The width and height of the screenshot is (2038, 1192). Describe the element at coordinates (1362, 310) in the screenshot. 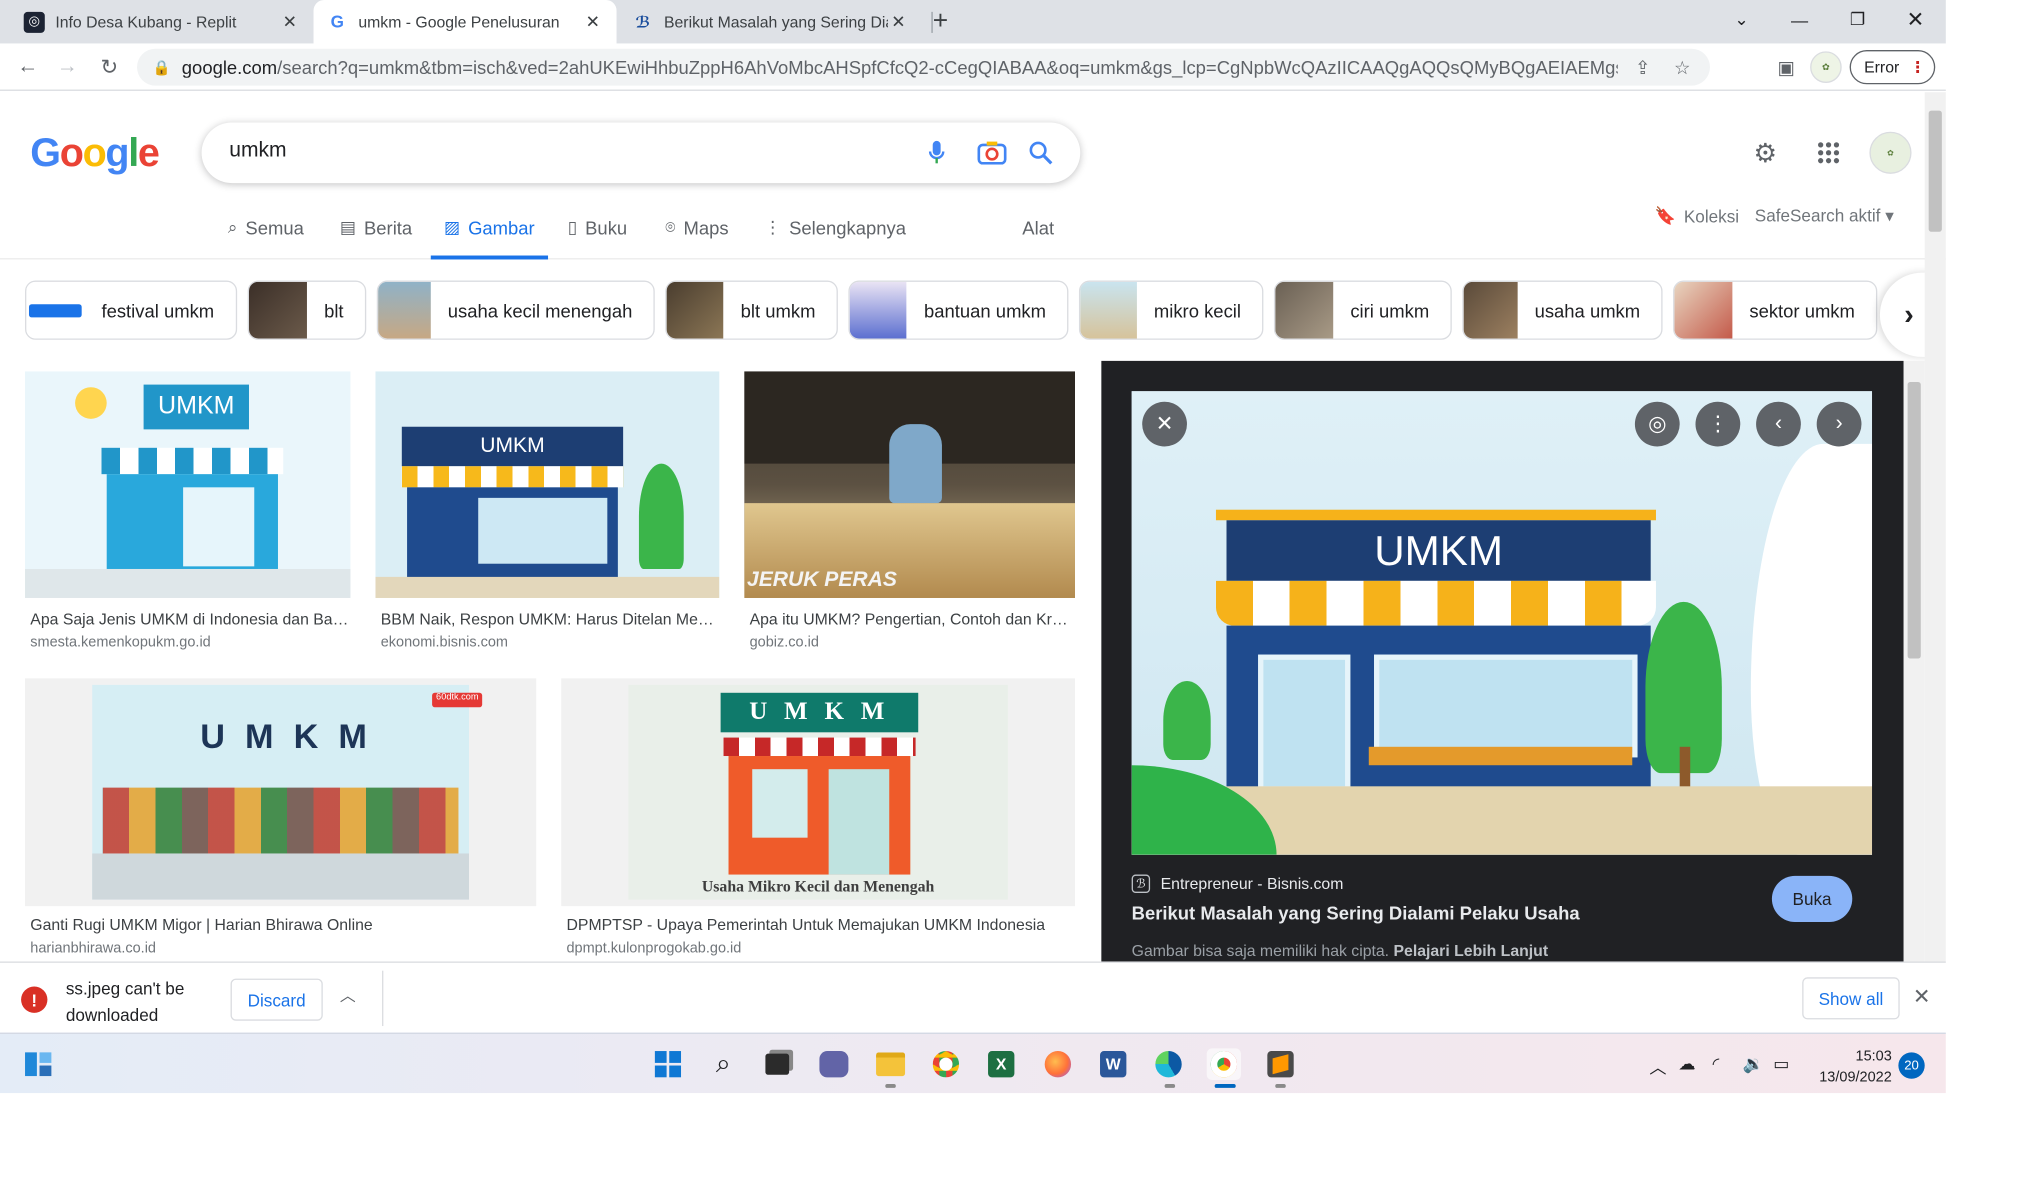

I see `chip-ciri-umkm: ciri umkm` at that location.